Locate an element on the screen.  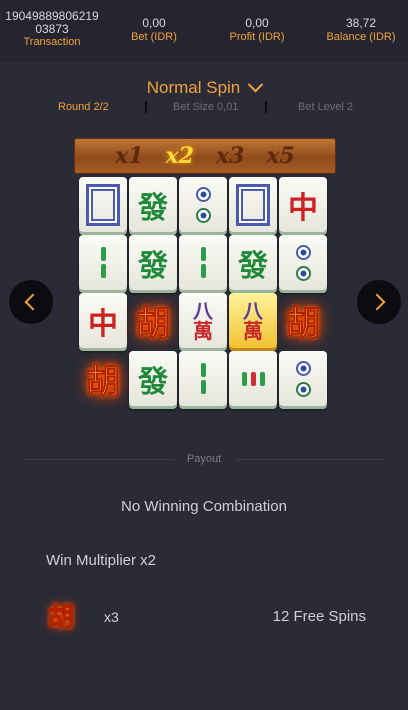
transaction-info: 1904988980621903873 Transaction is located at coordinates (52, 29).